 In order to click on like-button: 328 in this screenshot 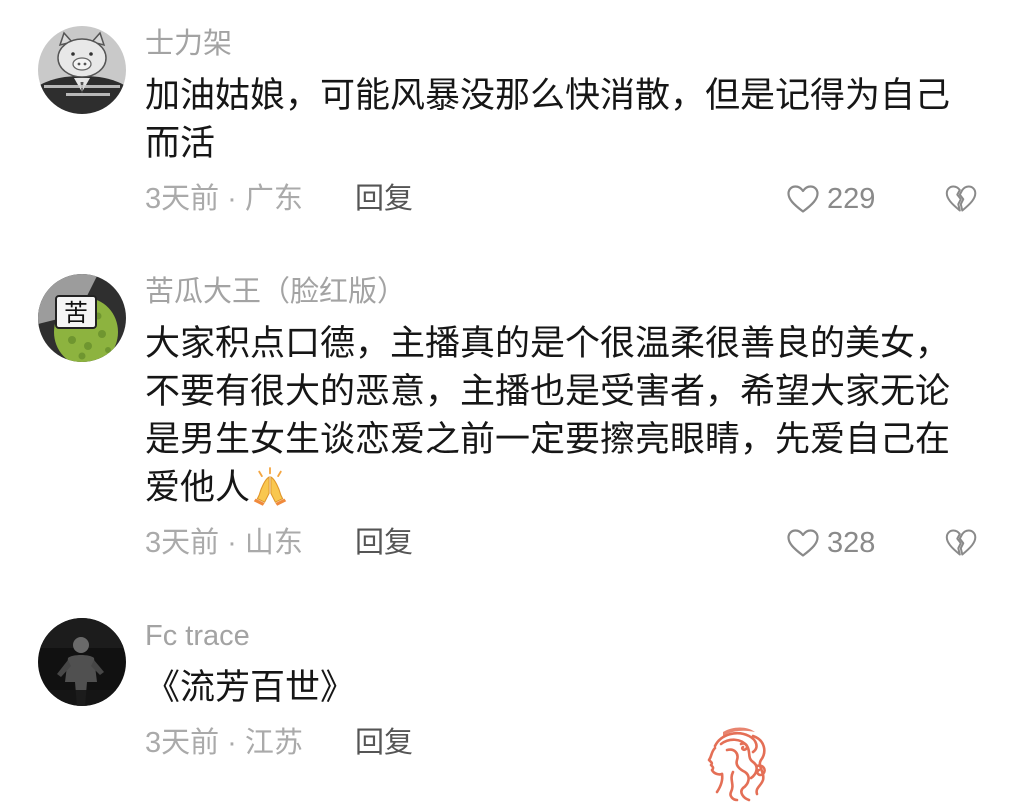, I will do `click(830, 543)`.